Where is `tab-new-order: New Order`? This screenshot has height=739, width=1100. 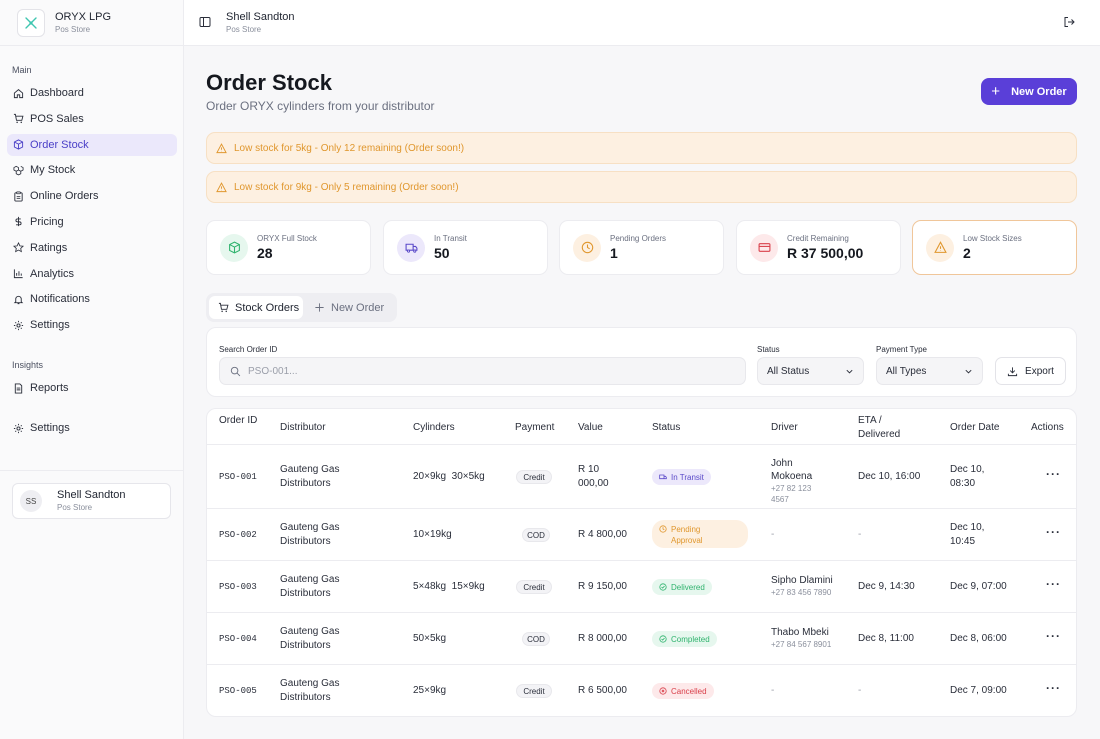 tab-new-order: New Order is located at coordinates (349, 307).